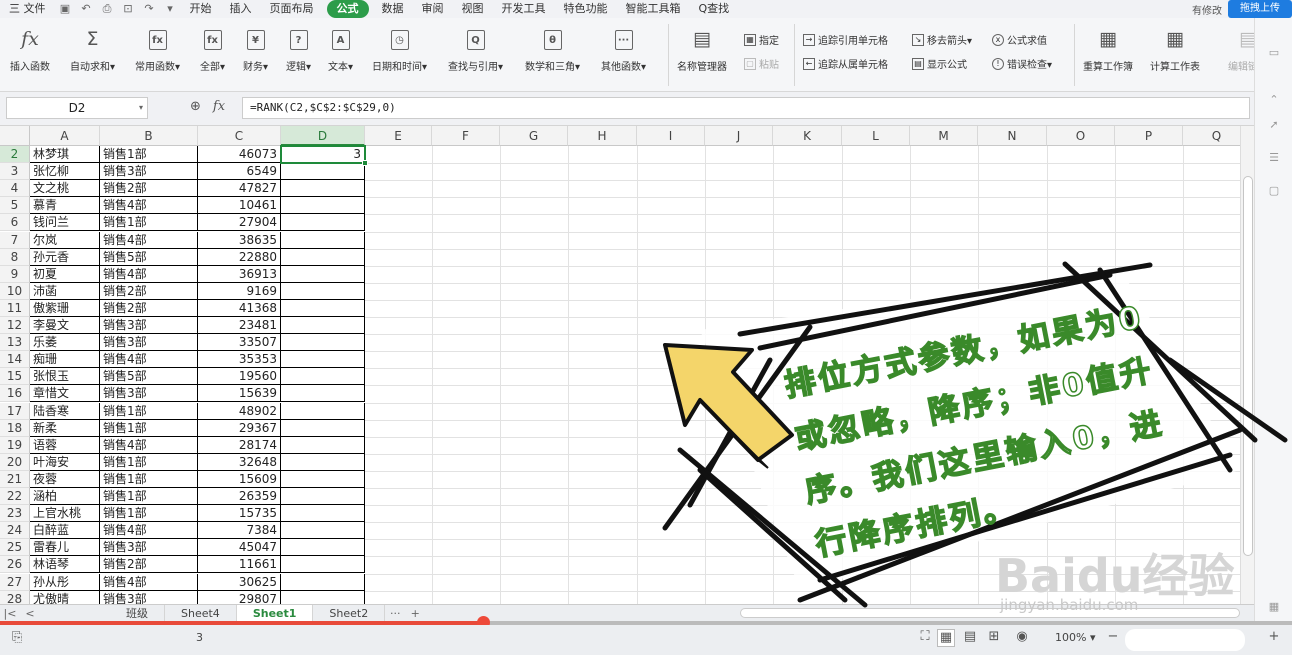 The height and width of the screenshot is (655, 1292). Describe the element at coordinates (746, 108) in the screenshot. I see `formula-input: =RANK(C2,$C$2:$C$29,0)` at that location.